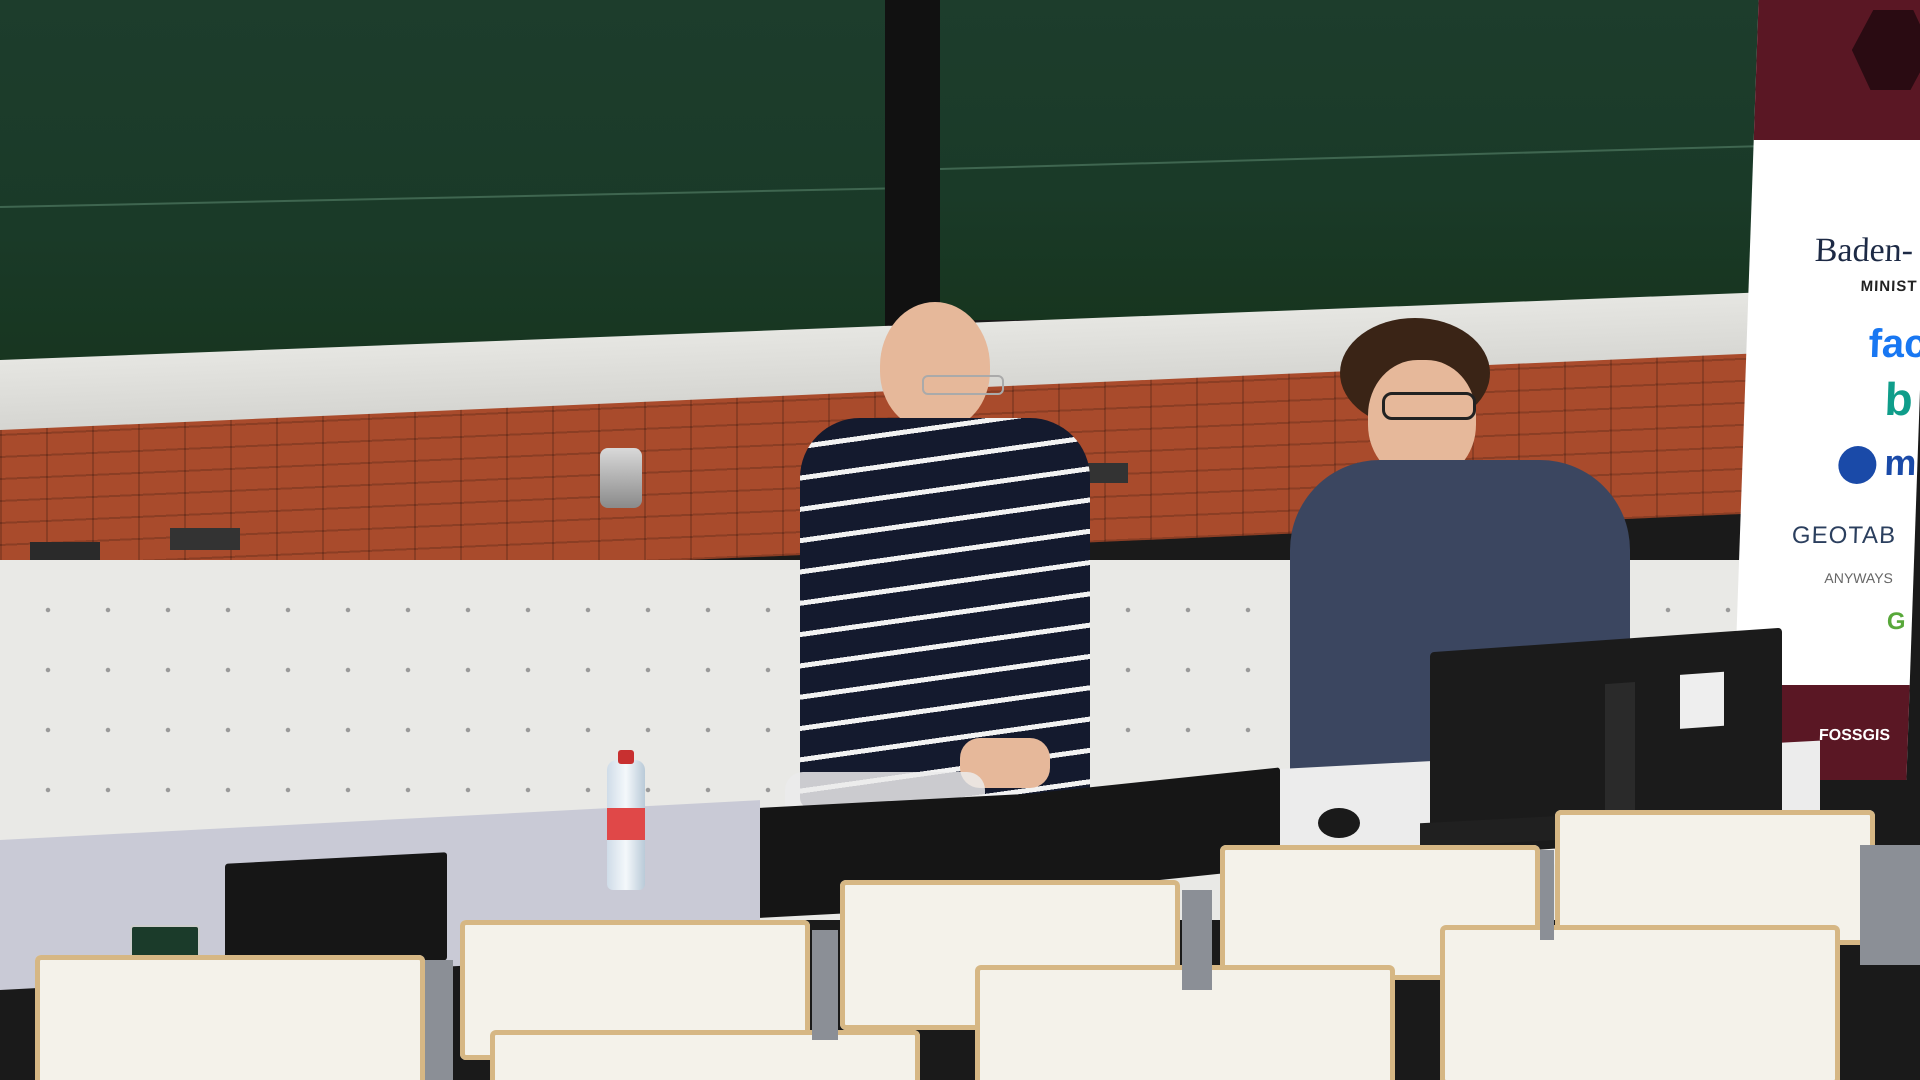  What do you see at coordinates (1702, 700) in the screenshot?
I see `monitor-energy-label` at bounding box center [1702, 700].